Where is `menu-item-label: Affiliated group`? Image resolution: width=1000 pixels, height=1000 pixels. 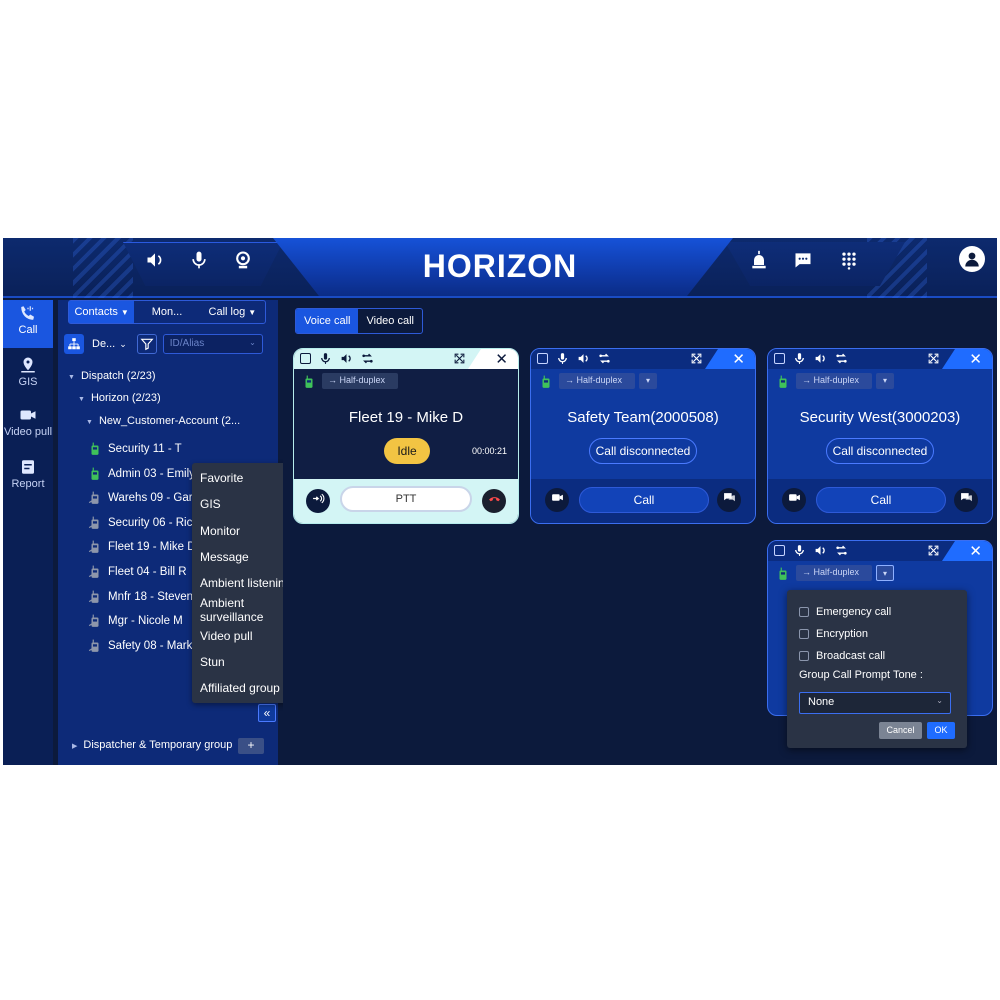 menu-item-label: Affiliated group is located at coordinates (240, 688).